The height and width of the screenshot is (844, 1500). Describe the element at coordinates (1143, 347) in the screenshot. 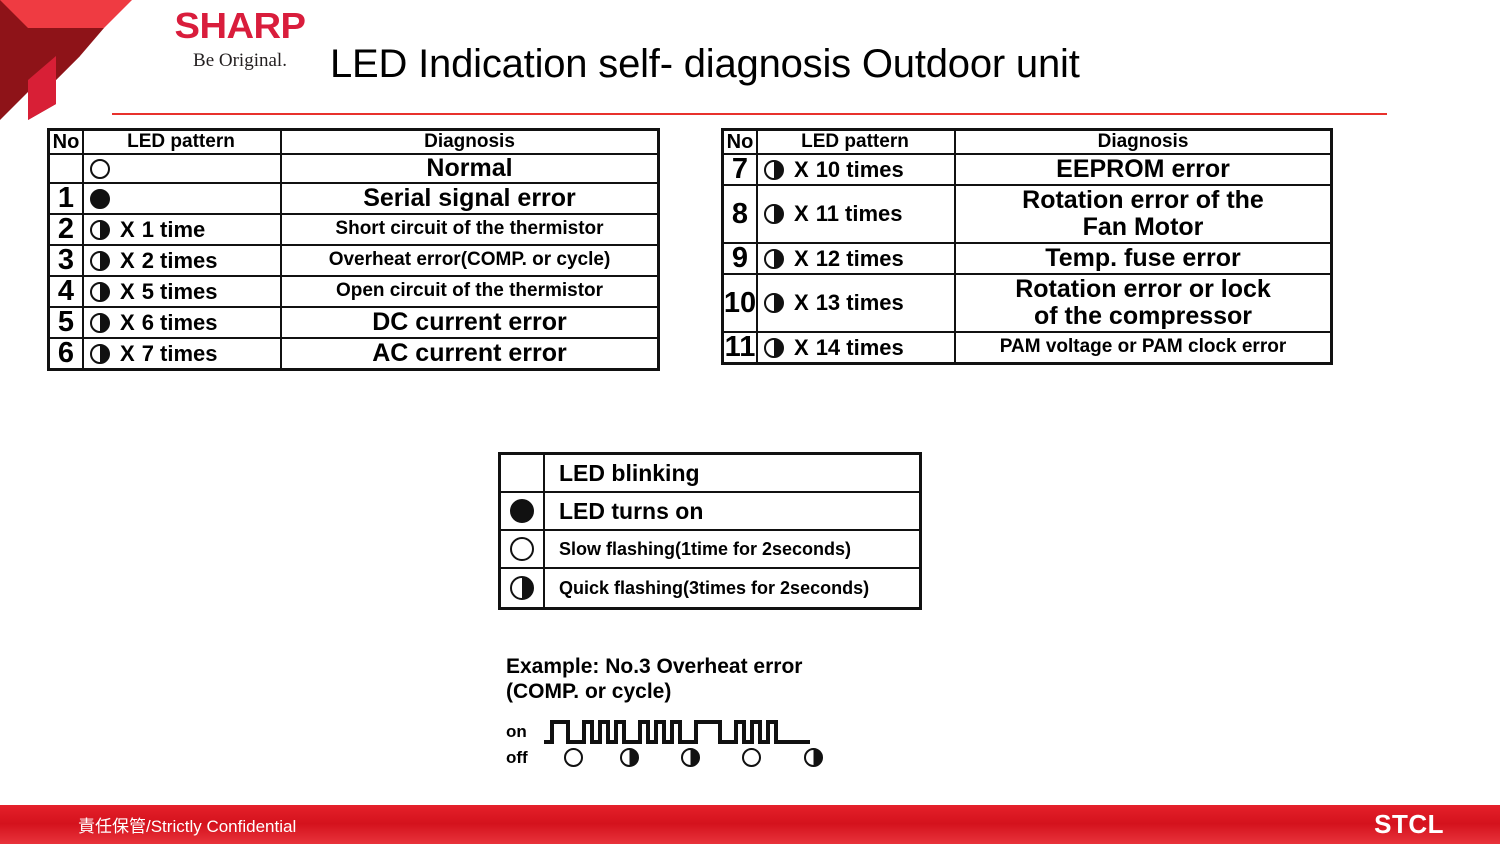

I see `cell-diagnosis: PAM voltage or PAM clock error` at that location.